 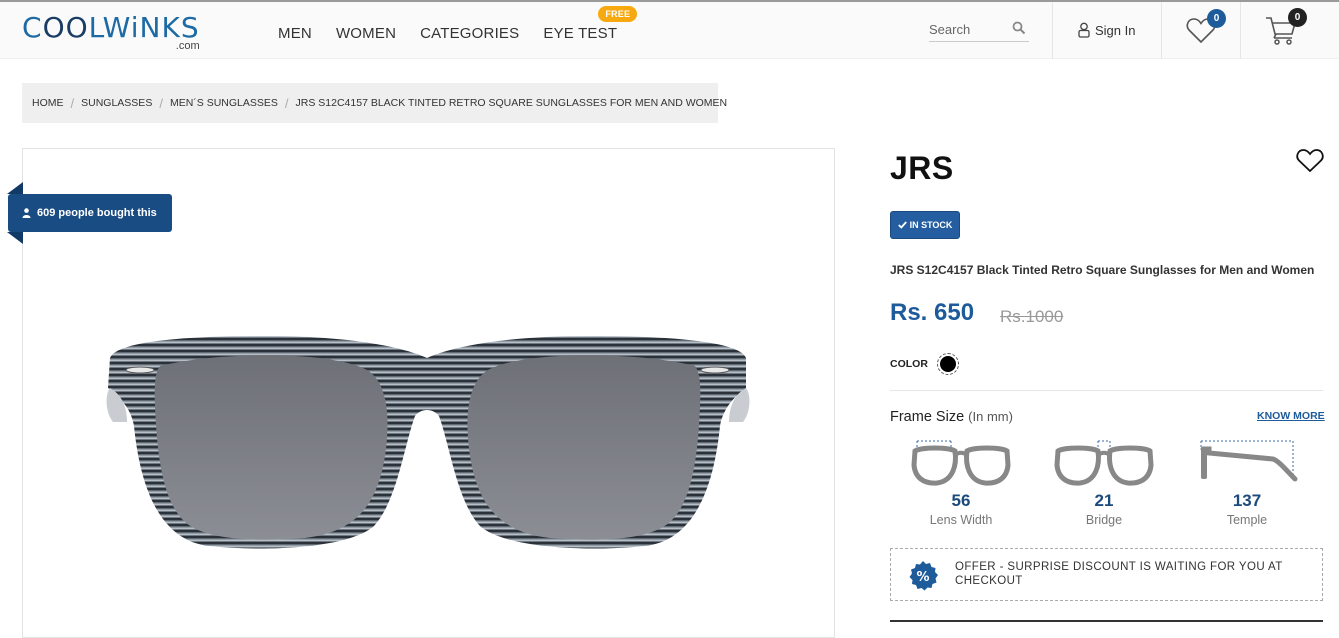 What do you see at coordinates (925, 225) in the screenshot?
I see `in-stock-badge: IN STOCK` at bounding box center [925, 225].